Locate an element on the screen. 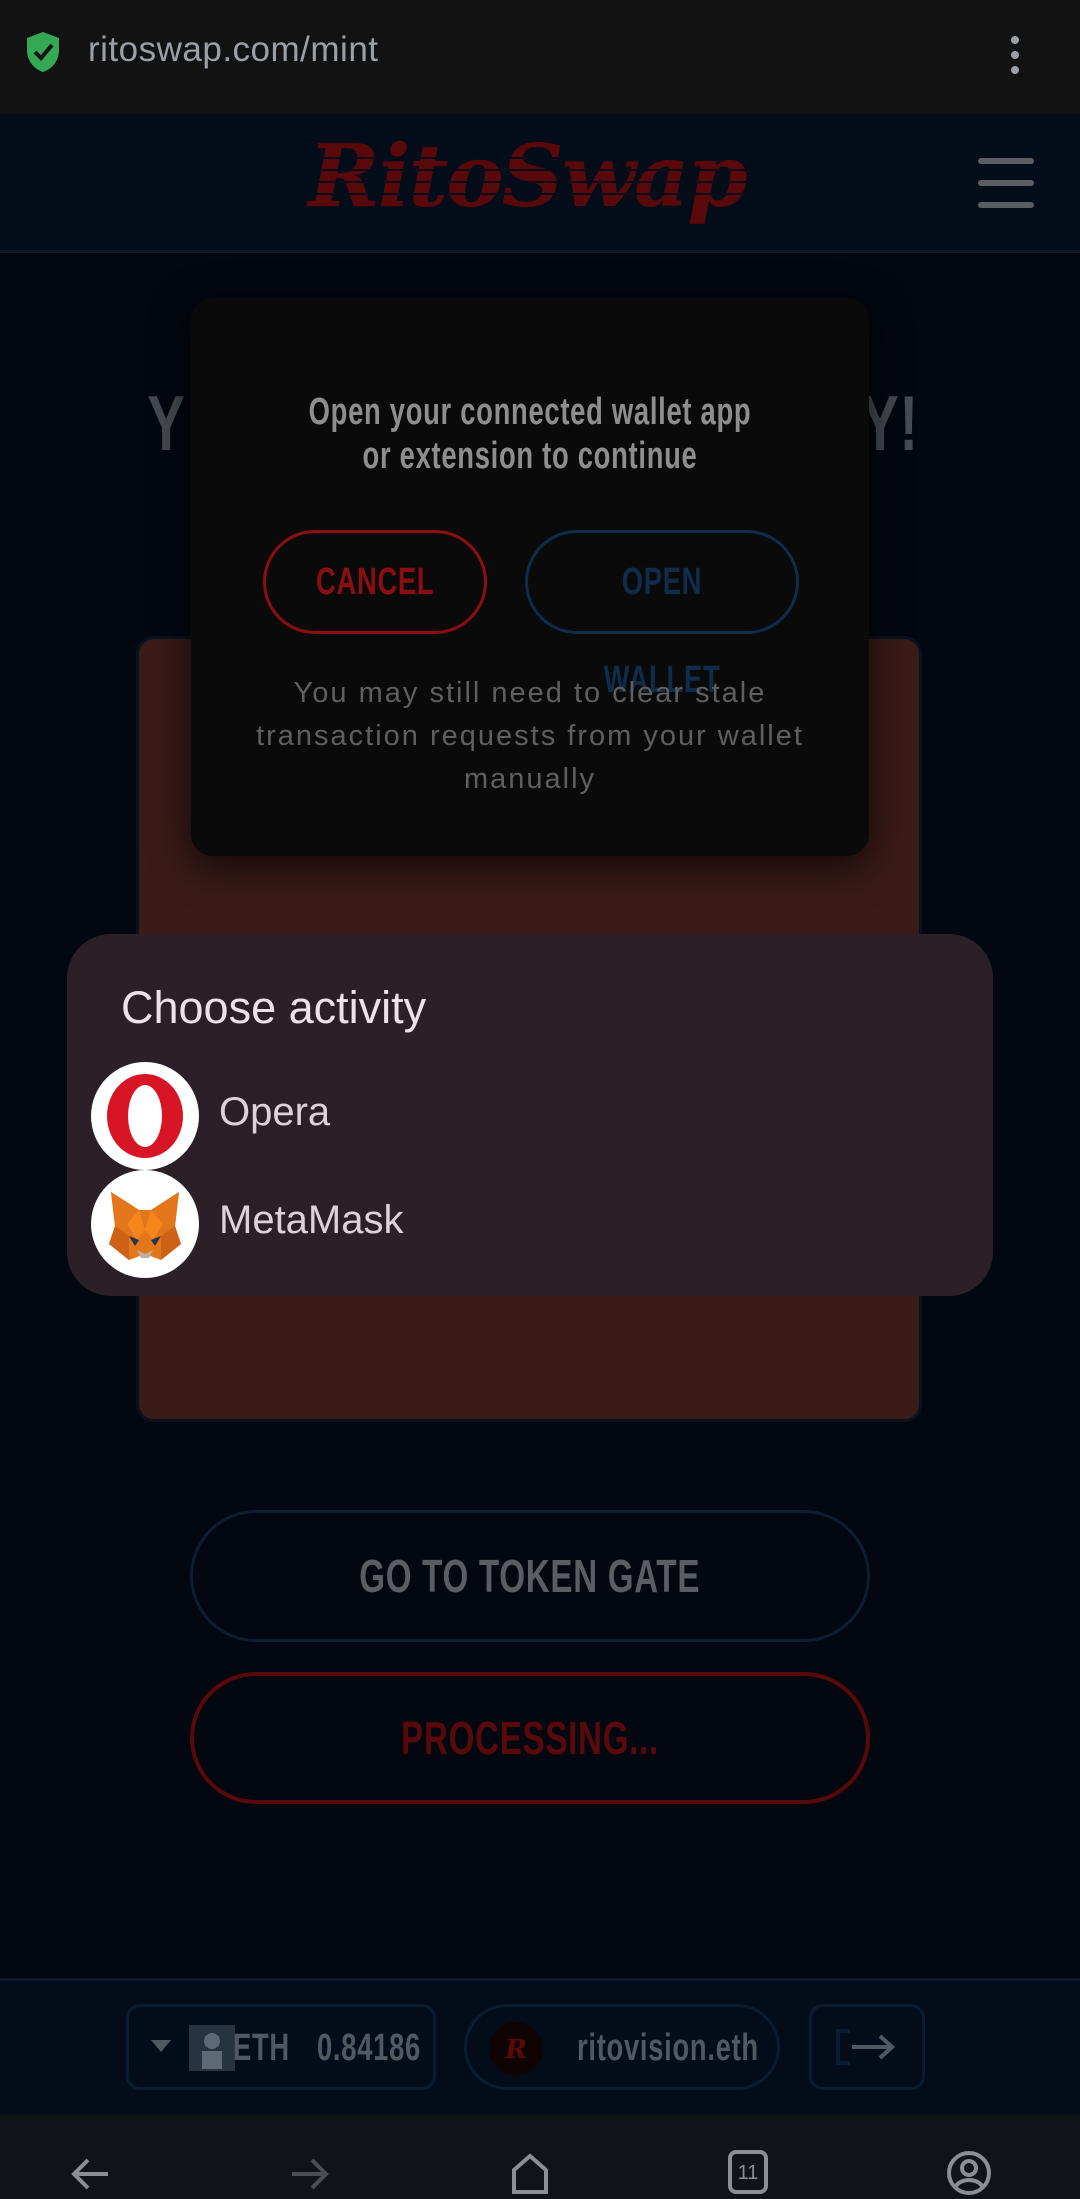 This screenshot has width=1080, height=2199. tab-switcher-button: 11 is located at coordinates (748, 2172).